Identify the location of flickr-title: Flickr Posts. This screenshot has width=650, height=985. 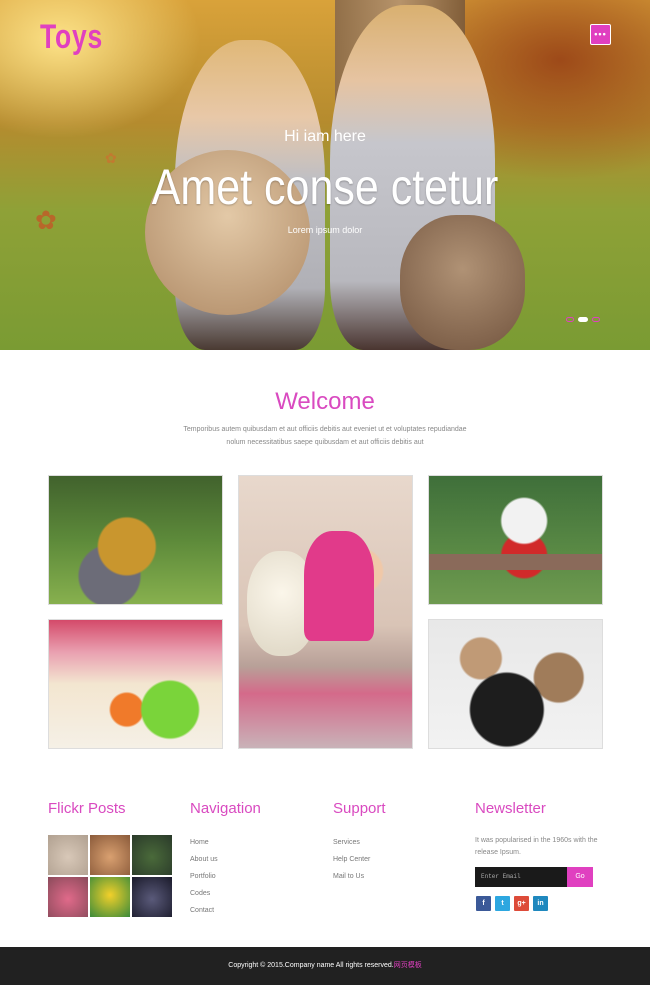
(87, 808).